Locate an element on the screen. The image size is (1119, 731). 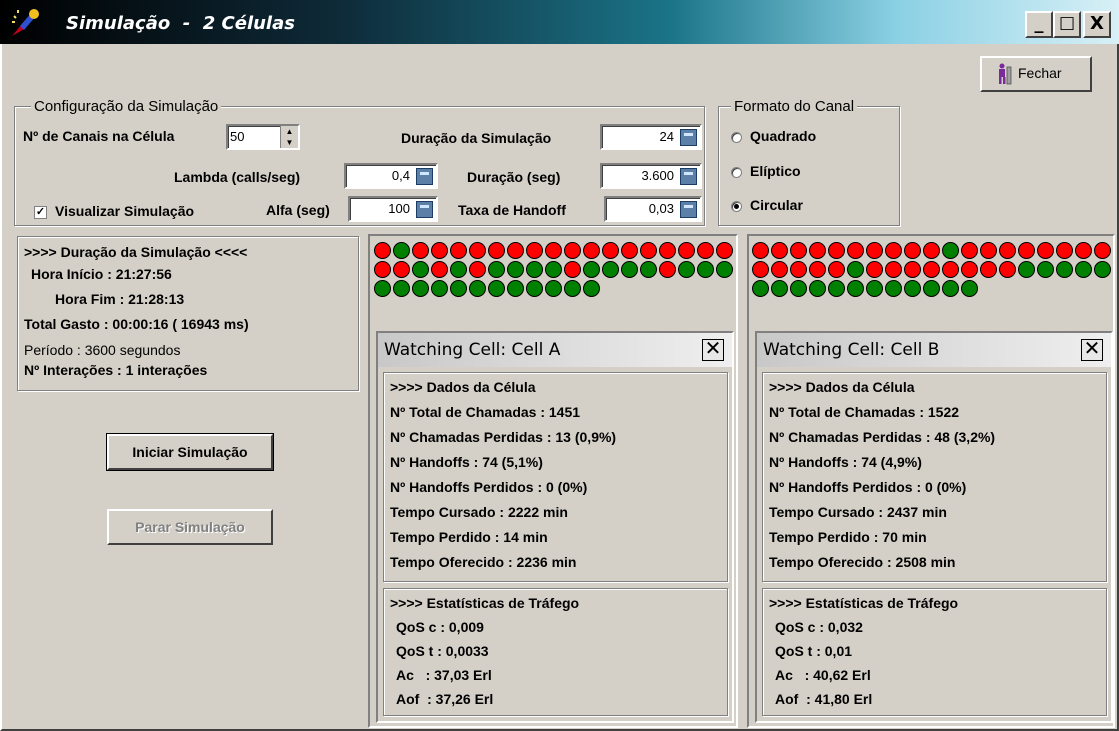
start-simulation-button: Iniciar Simulação is located at coordinates (190, 452).